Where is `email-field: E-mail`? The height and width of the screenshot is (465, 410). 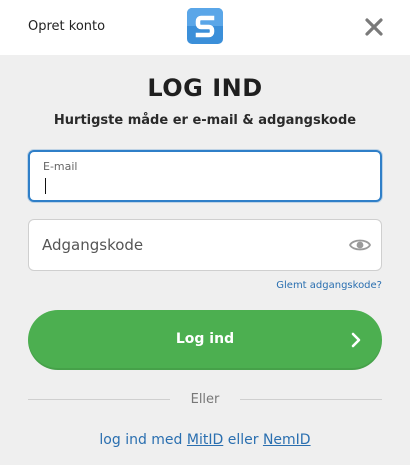 email-field: E-mail is located at coordinates (205, 176).